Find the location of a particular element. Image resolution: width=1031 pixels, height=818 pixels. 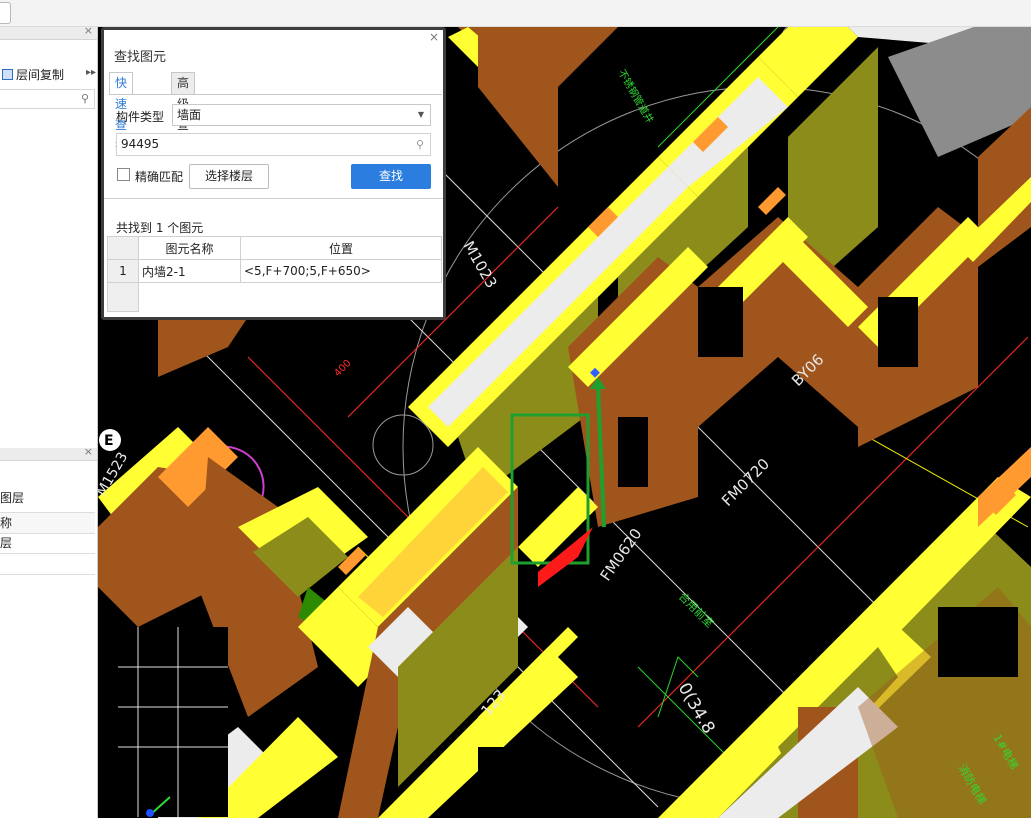

layer-table-empty-row is located at coordinates (47, 564).